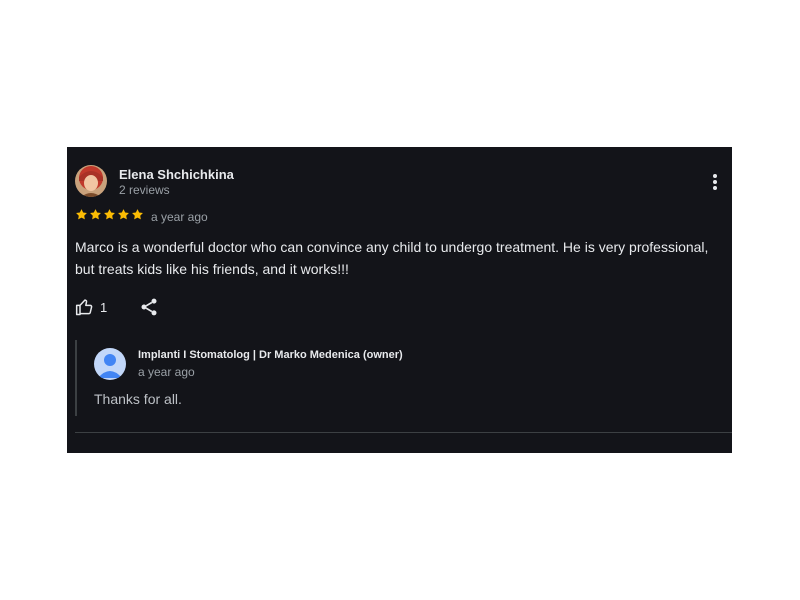  Describe the element at coordinates (84, 307) in the screenshot. I see `thumb-up-icon` at that location.